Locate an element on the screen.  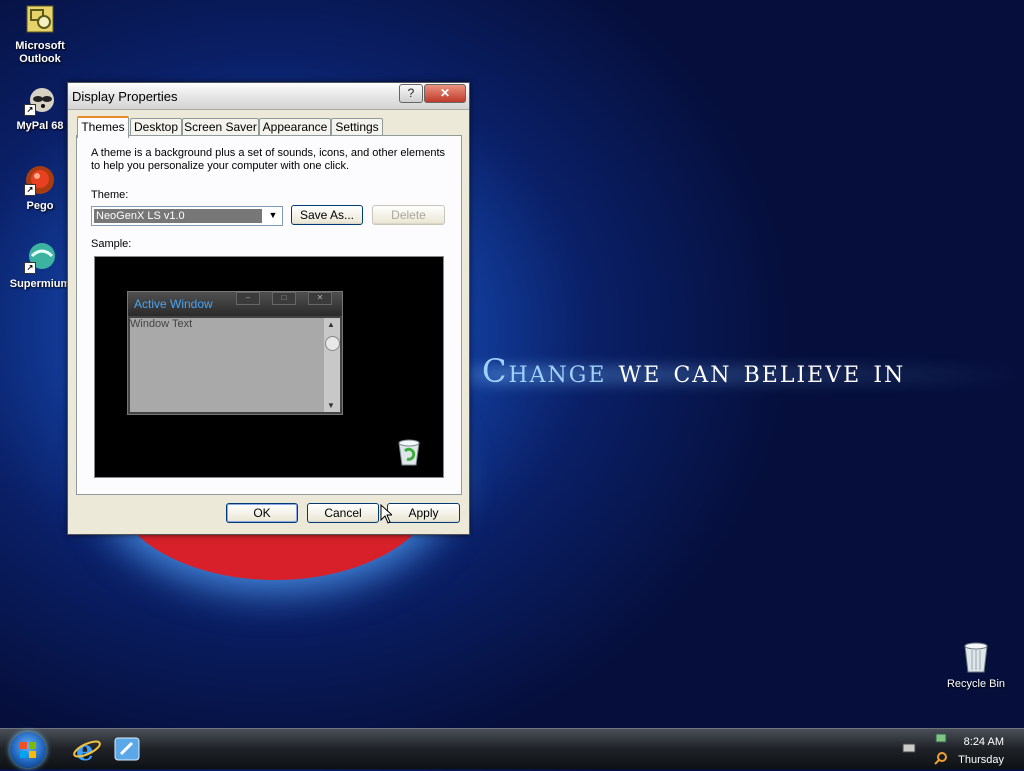
desktop-icon-recycle-bin: Recycle Bin is located at coordinates (976, 665).